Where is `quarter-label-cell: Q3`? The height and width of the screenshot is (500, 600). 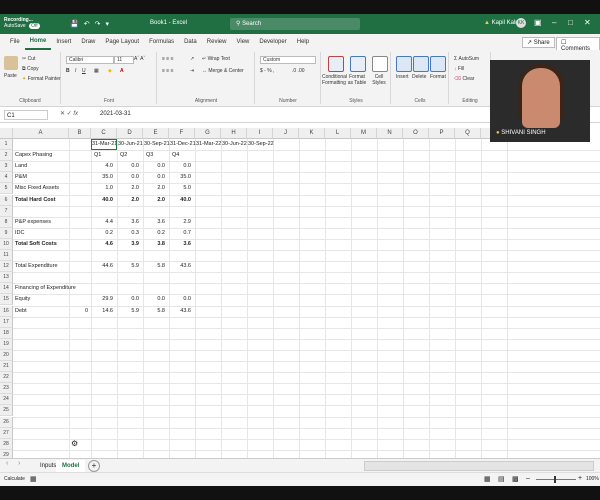
quarter-label-cell: Q3 is located at coordinates (149, 155).